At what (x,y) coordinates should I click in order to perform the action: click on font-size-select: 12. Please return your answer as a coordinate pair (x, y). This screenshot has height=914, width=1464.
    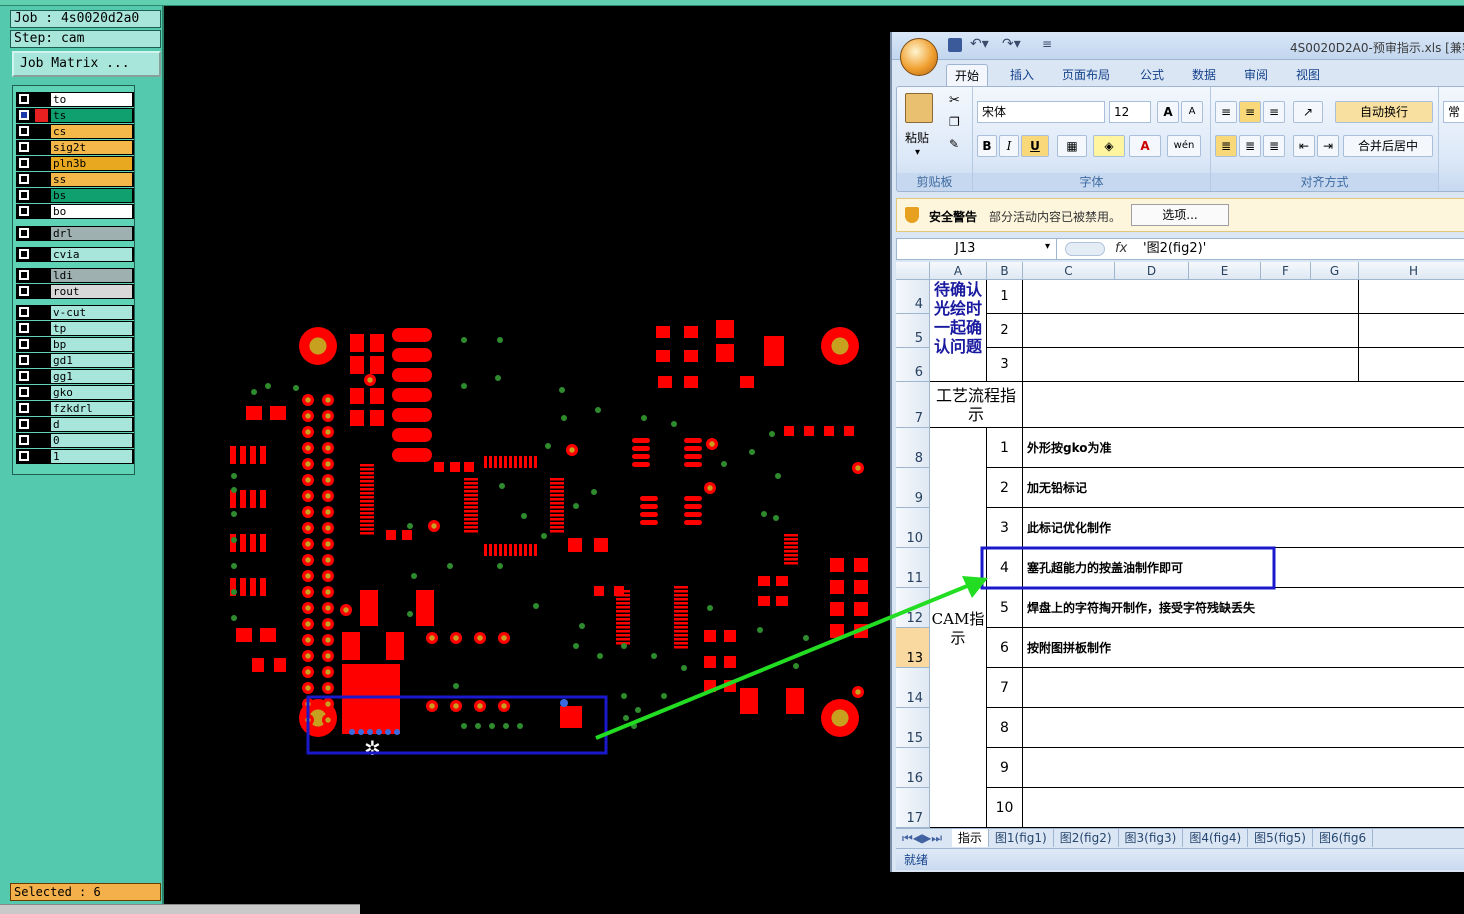
    Looking at the image, I should click on (1130, 112).